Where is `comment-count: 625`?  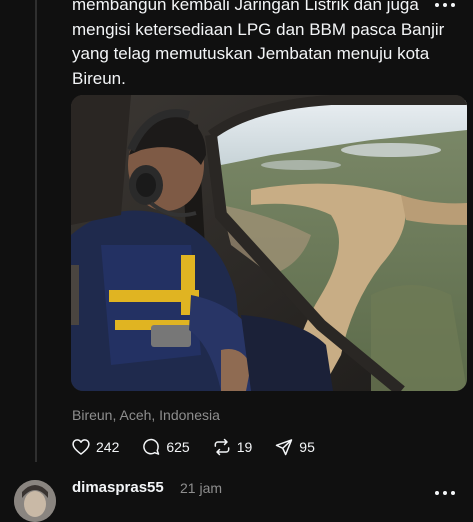
comment-count: 625 is located at coordinates (178, 447).